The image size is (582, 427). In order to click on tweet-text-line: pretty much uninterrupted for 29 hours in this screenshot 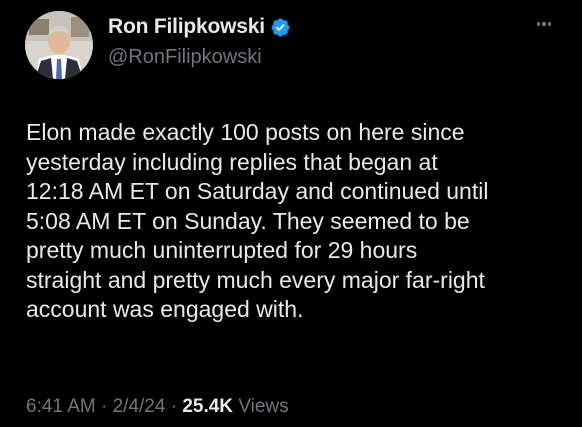, I will do `click(222, 250)`.